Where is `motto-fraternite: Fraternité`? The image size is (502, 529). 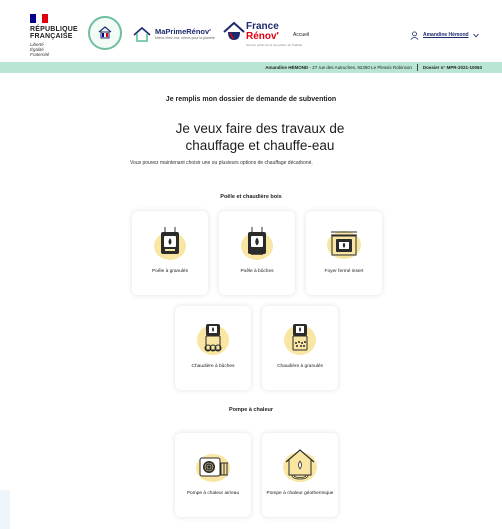
motto-fraternite: Fraternité is located at coordinates (40, 54).